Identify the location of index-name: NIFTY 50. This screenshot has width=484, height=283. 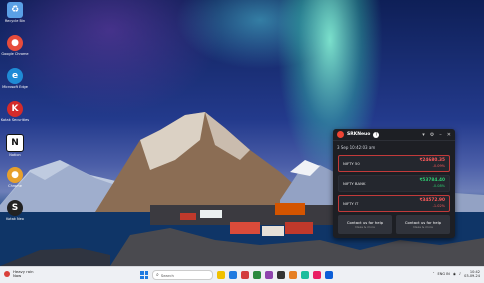
(351, 163).